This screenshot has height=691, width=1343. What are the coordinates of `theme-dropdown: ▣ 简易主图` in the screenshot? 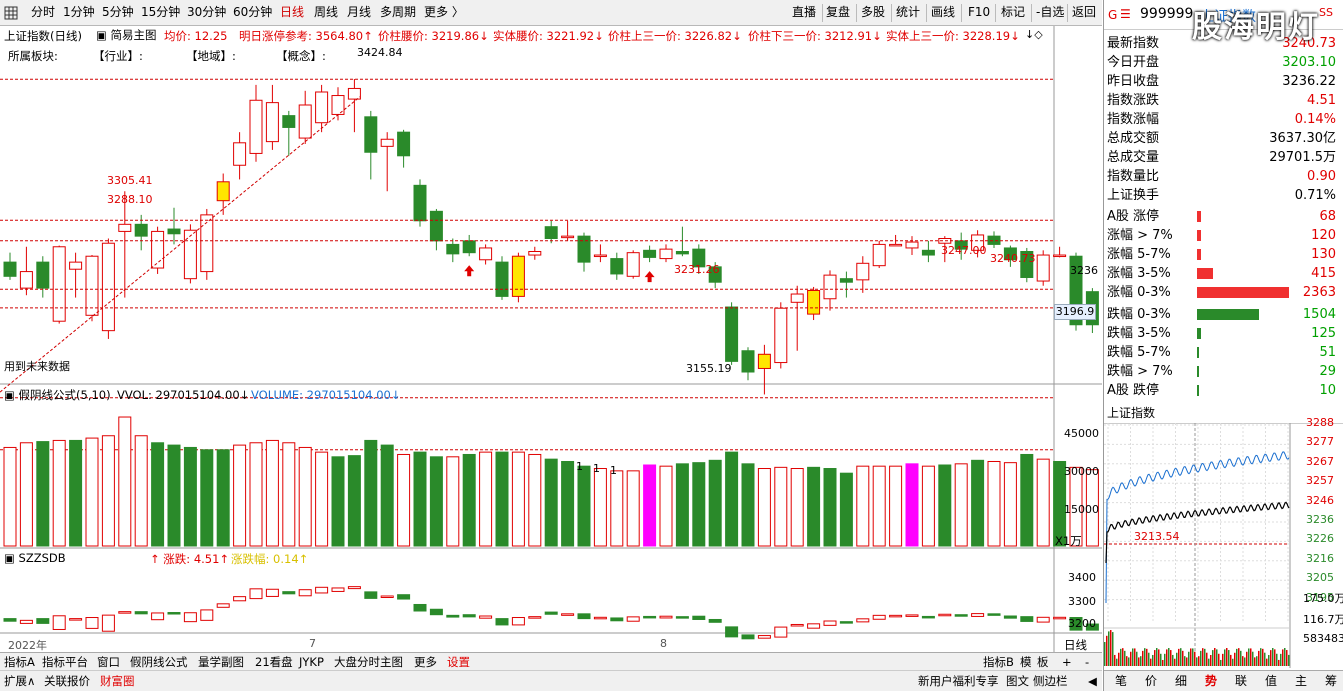 It's located at (126, 35).